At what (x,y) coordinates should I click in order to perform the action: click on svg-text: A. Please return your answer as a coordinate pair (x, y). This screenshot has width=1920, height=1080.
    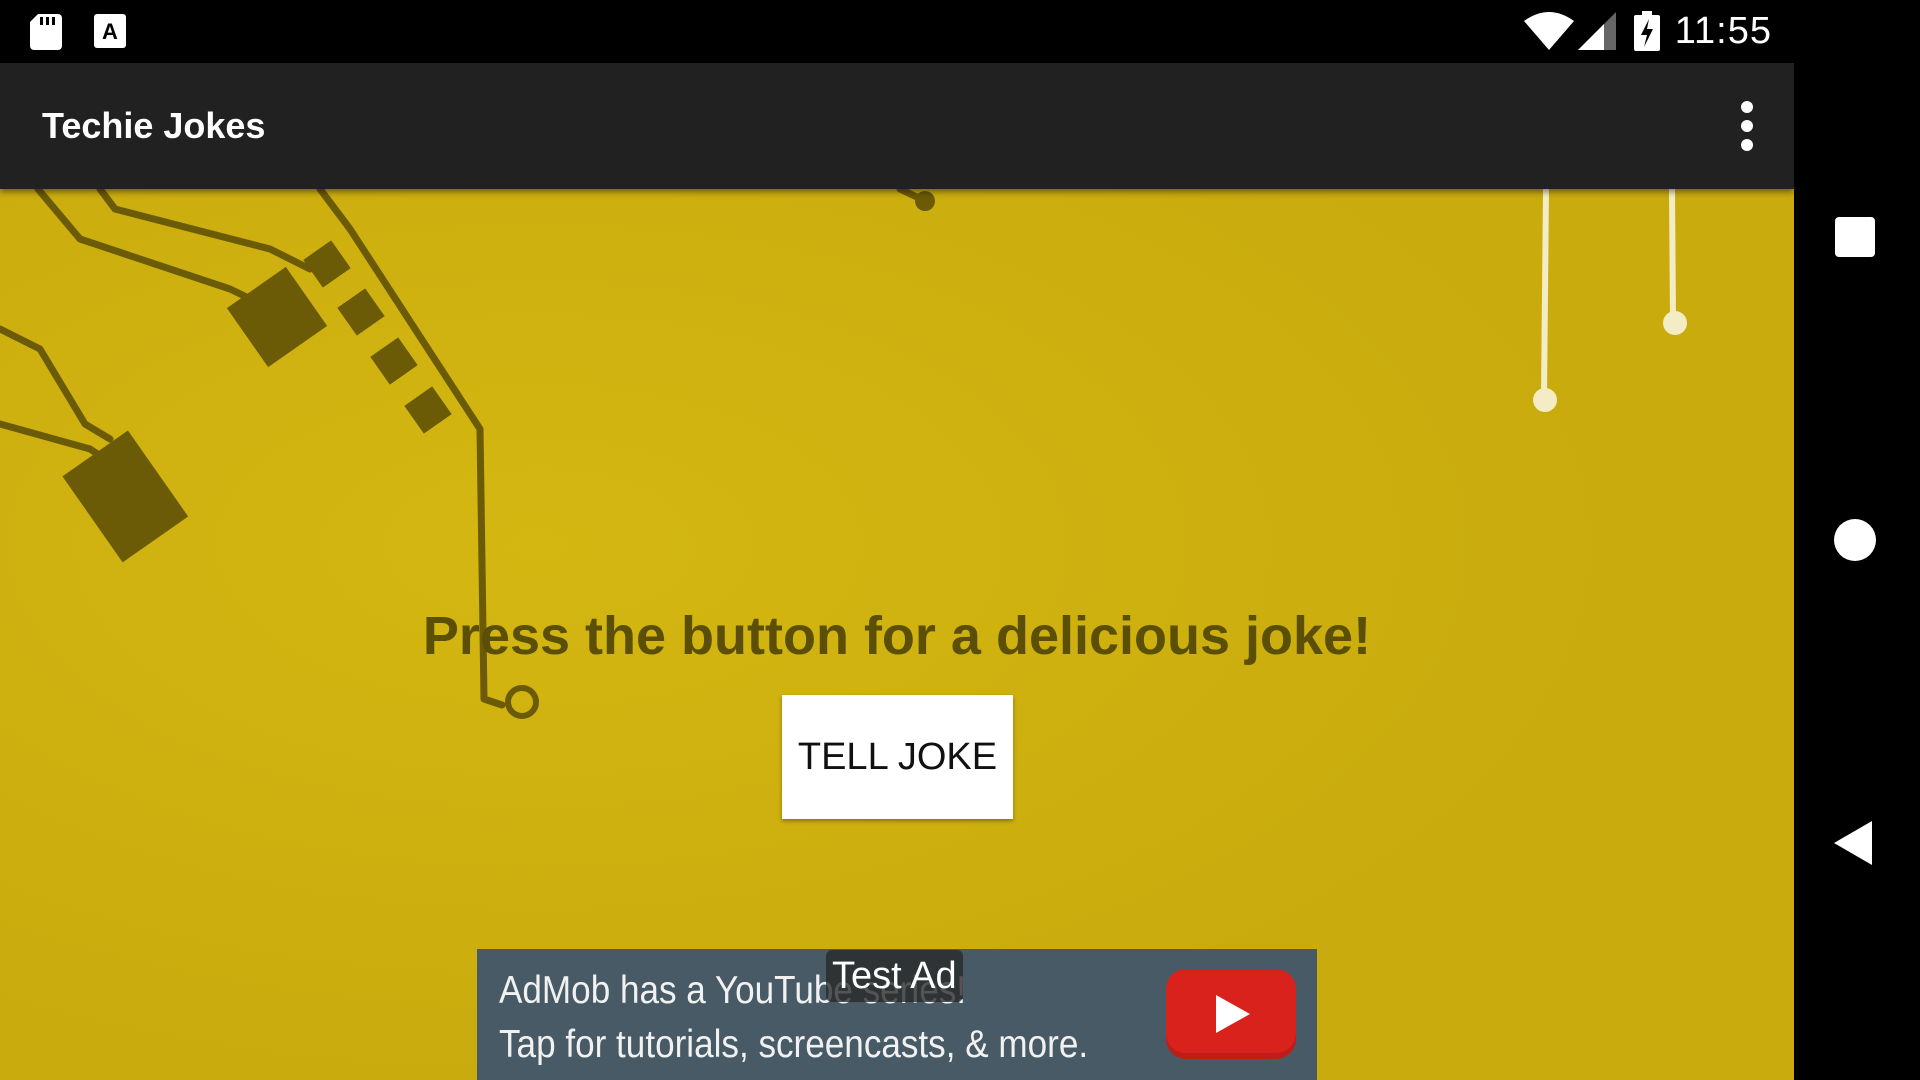
    Looking at the image, I should click on (110, 31).